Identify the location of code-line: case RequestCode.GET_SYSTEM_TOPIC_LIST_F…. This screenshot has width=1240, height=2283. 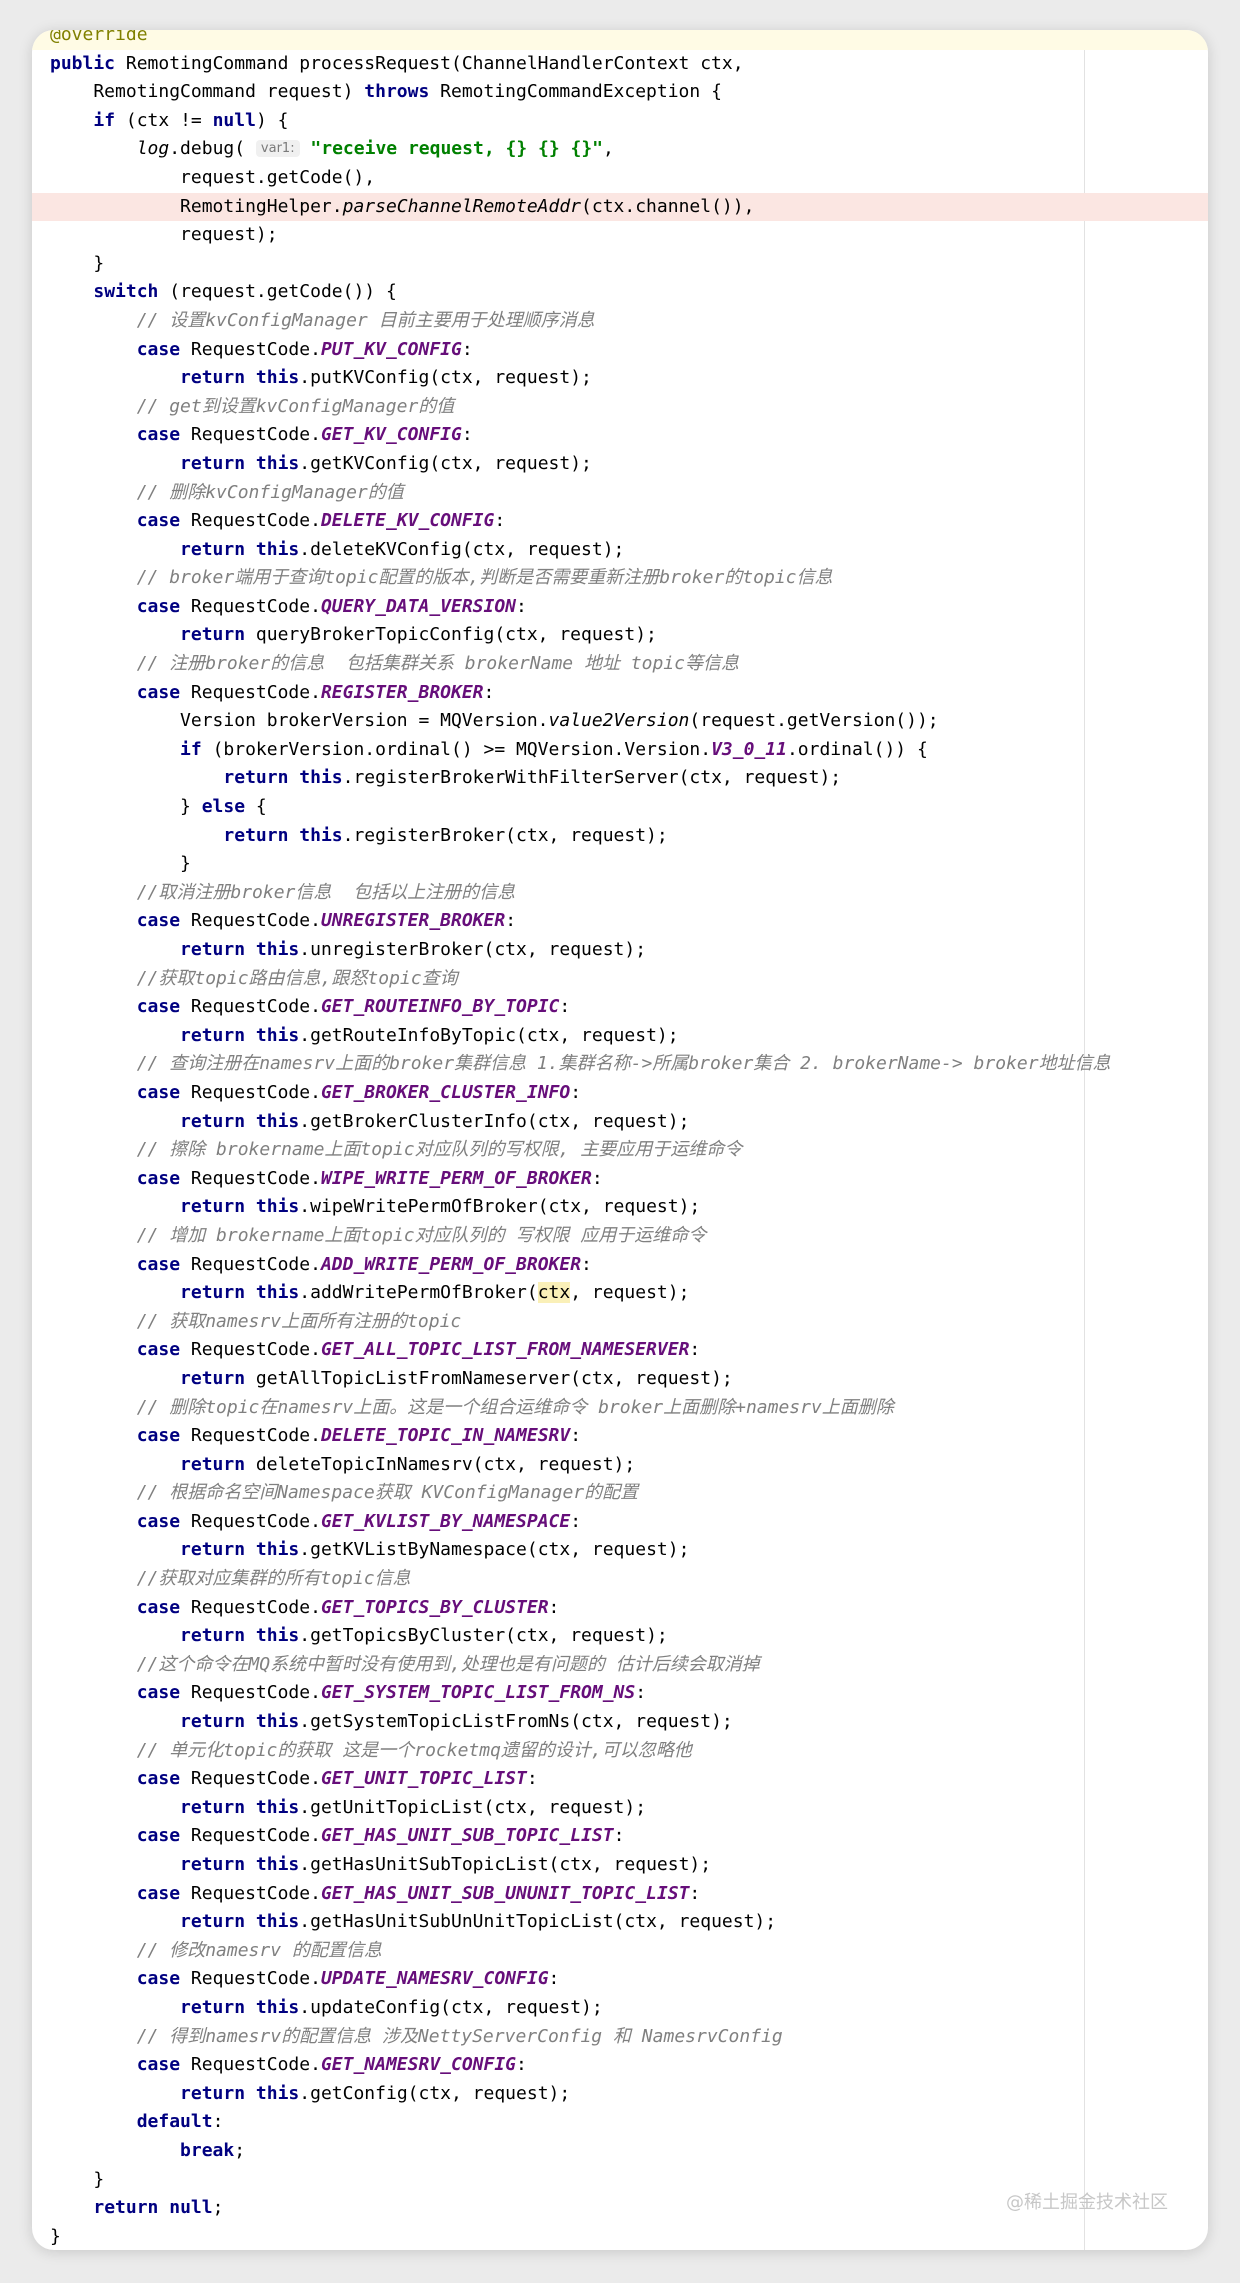
(629, 1693).